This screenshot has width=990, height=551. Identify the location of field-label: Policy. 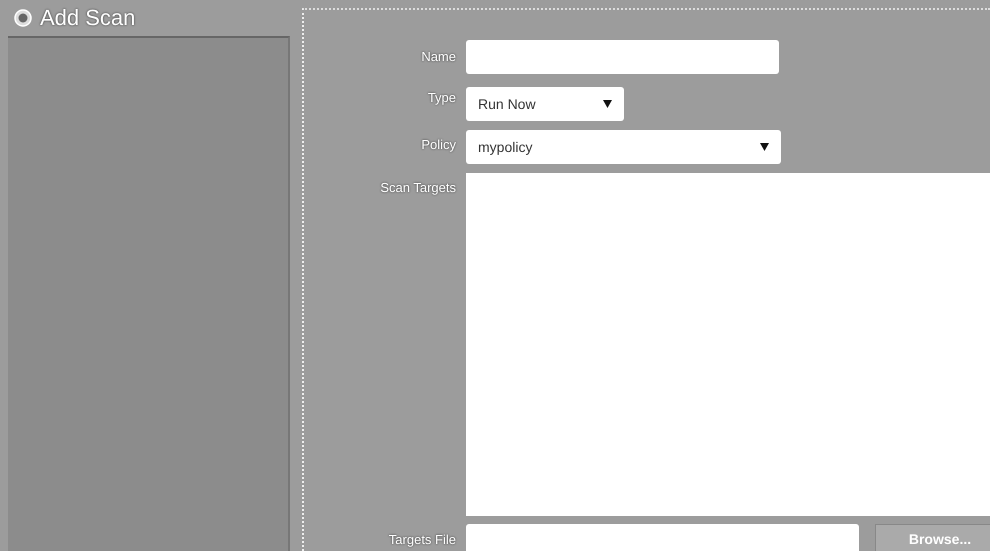
(438, 144).